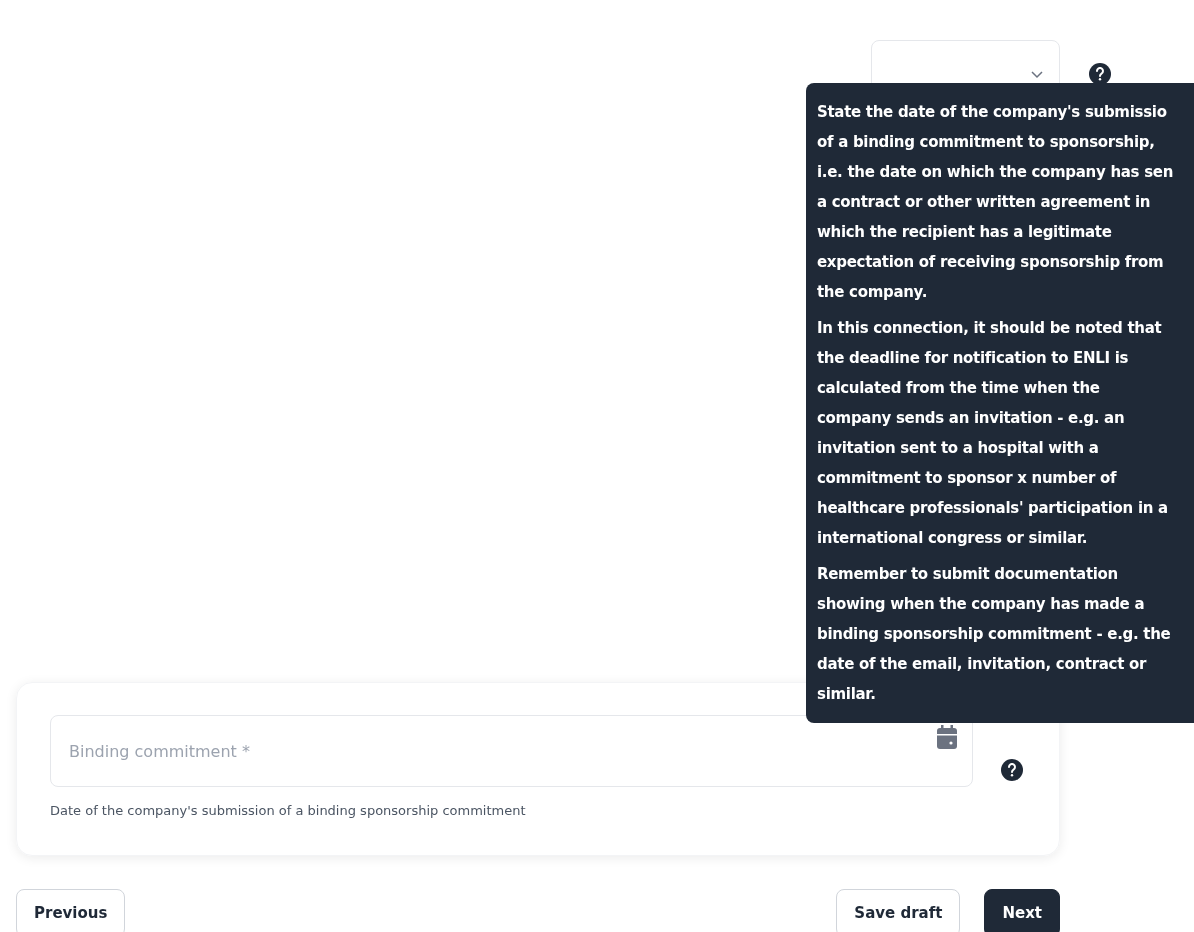 The width and height of the screenshot is (1194, 932). Describe the element at coordinates (288, 810) in the screenshot. I see `helper-text: Date of the company's submission of a binding sponsorship commitment` at that location.